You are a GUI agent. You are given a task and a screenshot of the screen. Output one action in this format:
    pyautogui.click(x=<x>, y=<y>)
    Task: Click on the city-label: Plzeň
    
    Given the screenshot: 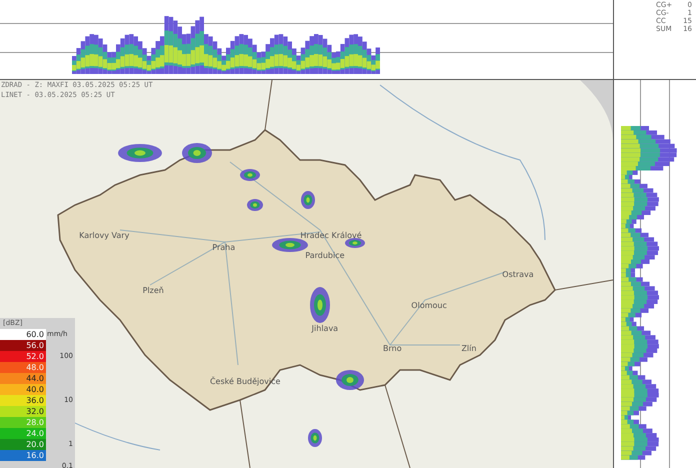 What is the action you would take?
    pyautogui.click(x=153, y=290)
    